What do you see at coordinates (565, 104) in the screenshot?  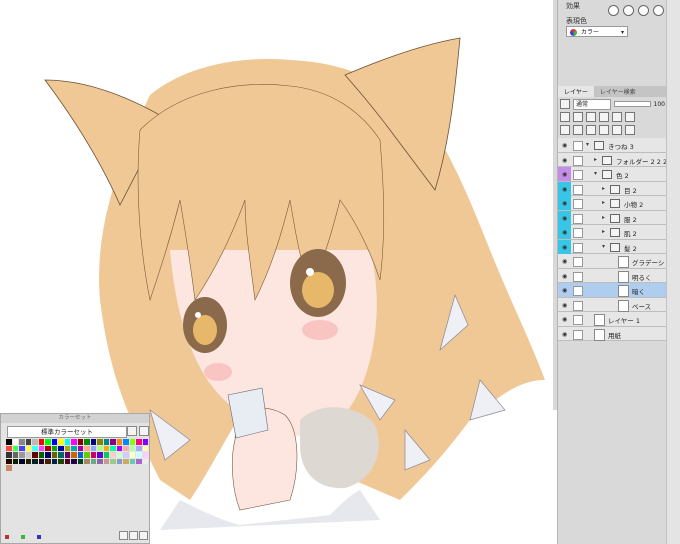 I see `layer-color-icon` at bounding box center [565, 104].